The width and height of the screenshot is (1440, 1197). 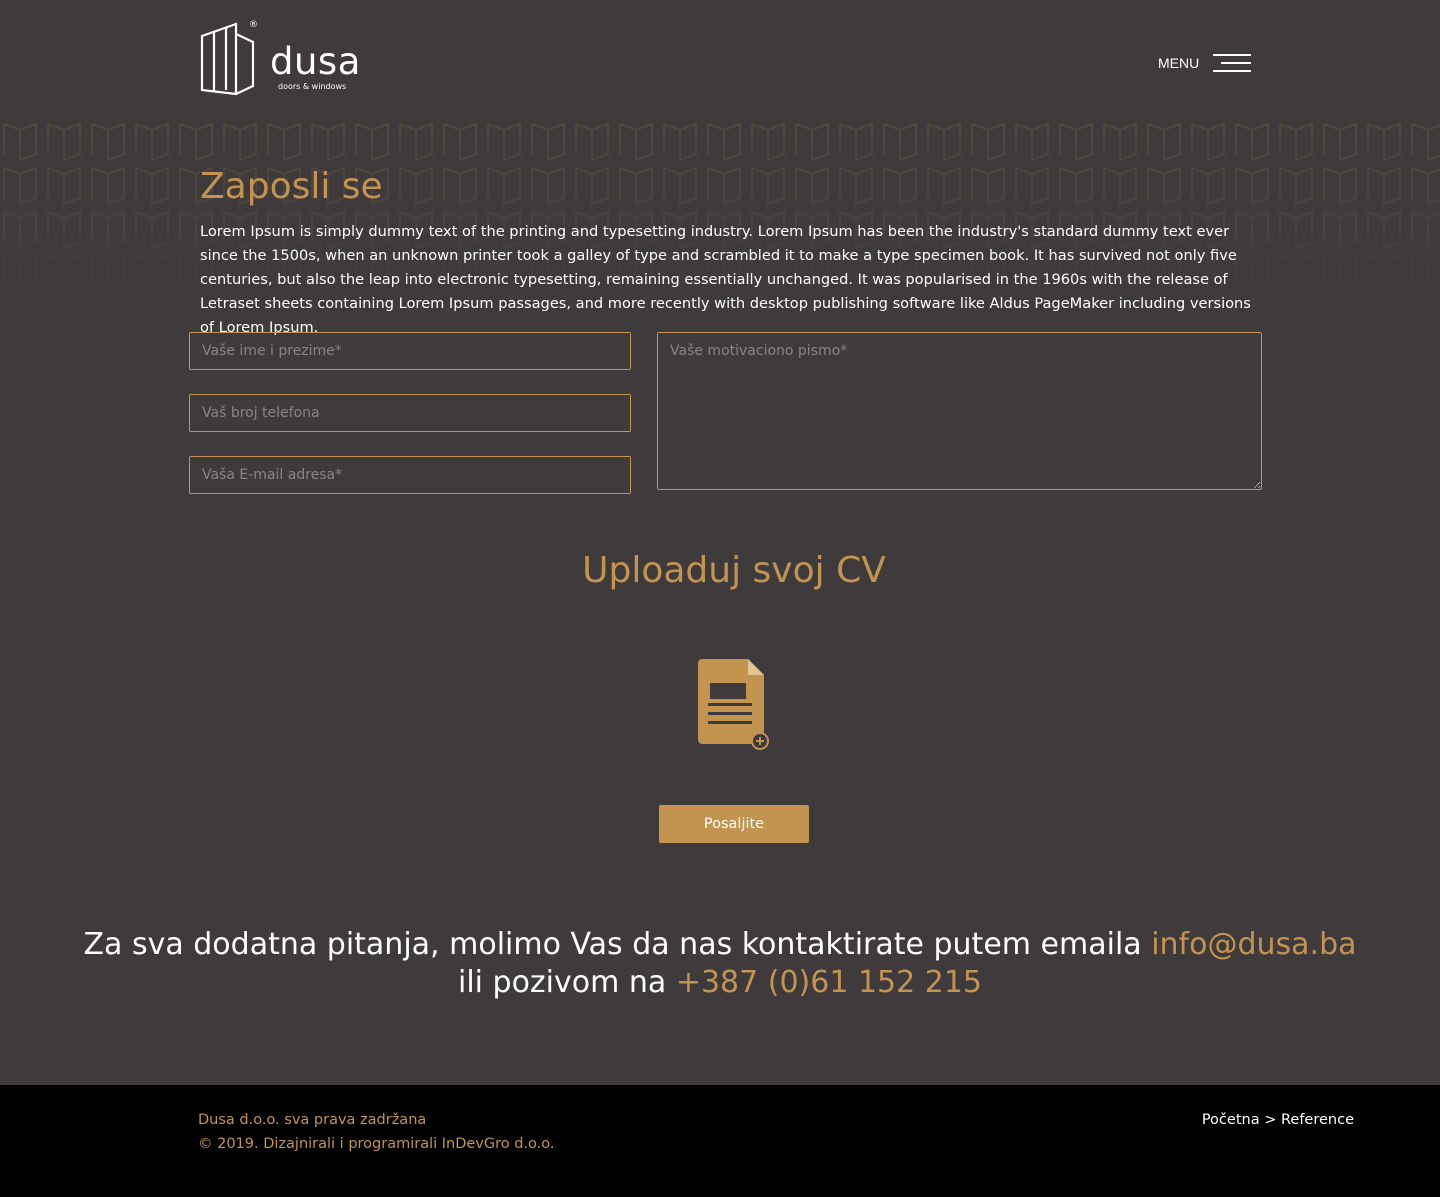 What do you see at coordinates (315, 61) in the screenshot?
I see `logo-wordmark: dusa` at bounding box center [315, 61].